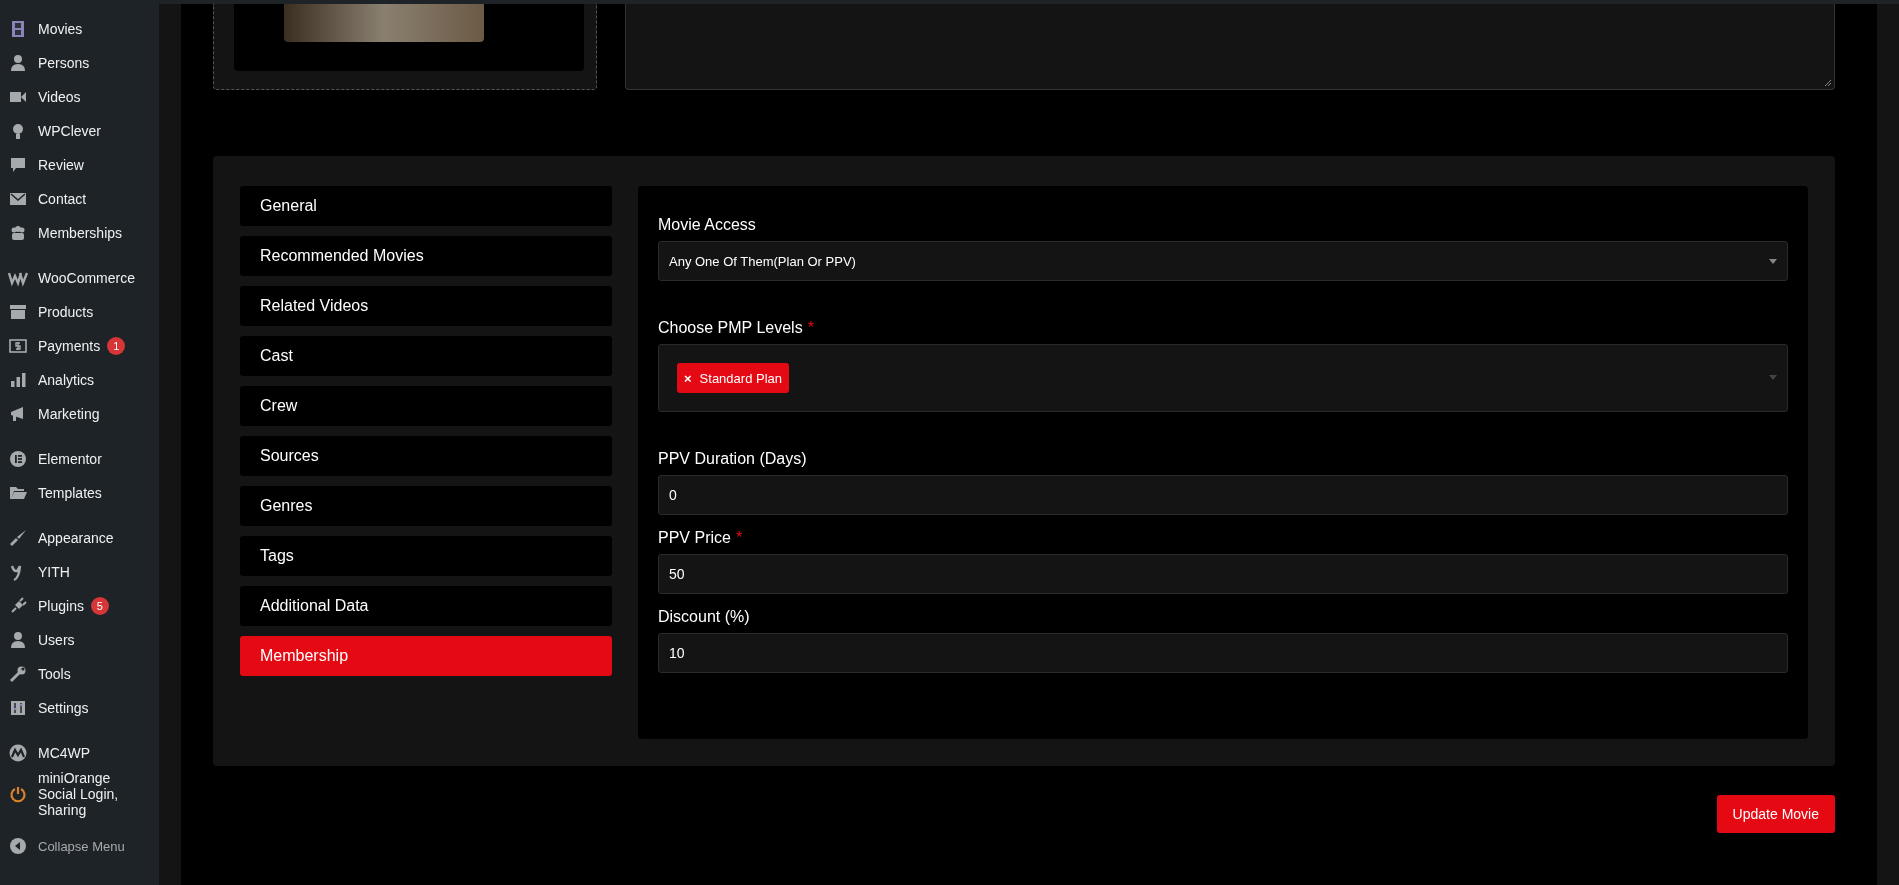  What do you see at coordinates (426, 256) in the screenshot?
I see `tab: Recommended Movies` at bounding box center [426, 256].